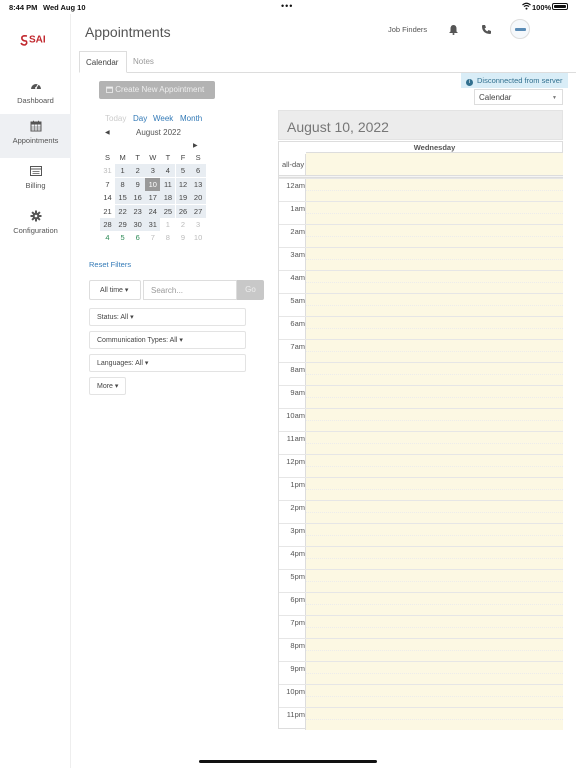 Image resolution: width=576 pixels, height=768 pixels. I want to click on hour-slot: 6am, so click(421, 327).